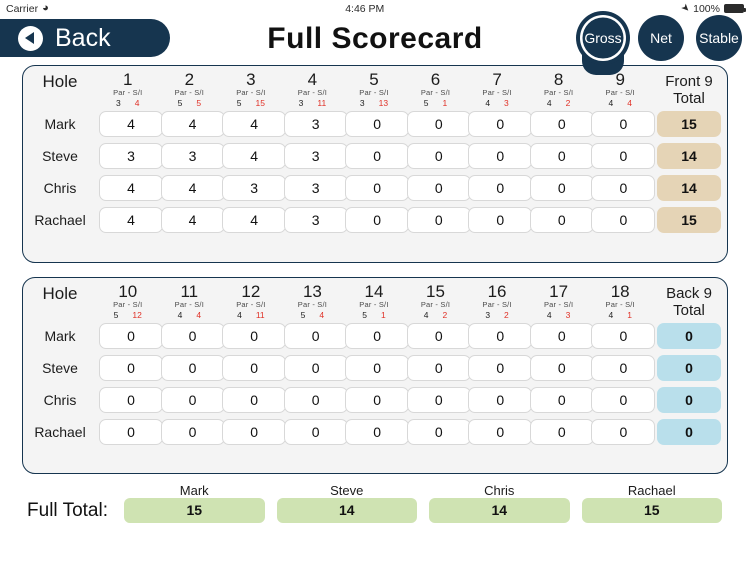 Image resolution: width=750 pixels, height=562 pixels. I want to click on par-value: 4, so click(611, 103).